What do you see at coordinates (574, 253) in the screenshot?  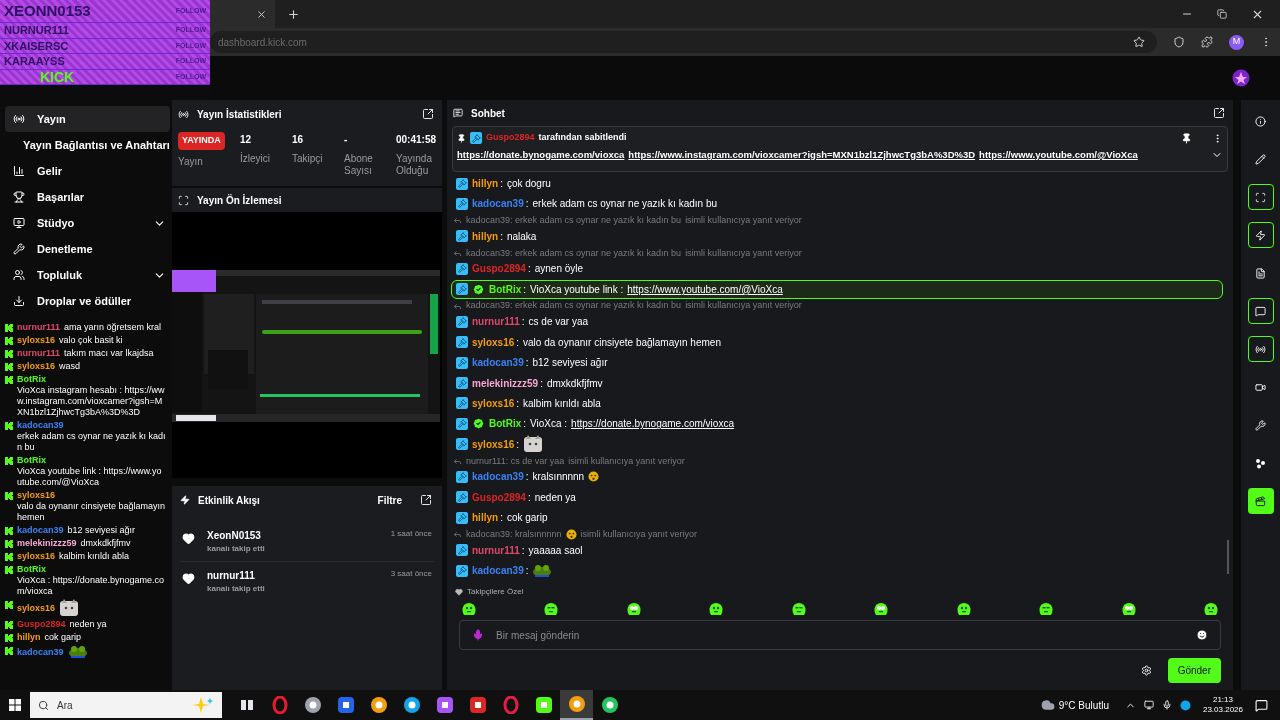 I see `reply-quote: kadocan39: erkek adam cs oynar ne yazık kı kadın bu` at bounding box center [574, 253].